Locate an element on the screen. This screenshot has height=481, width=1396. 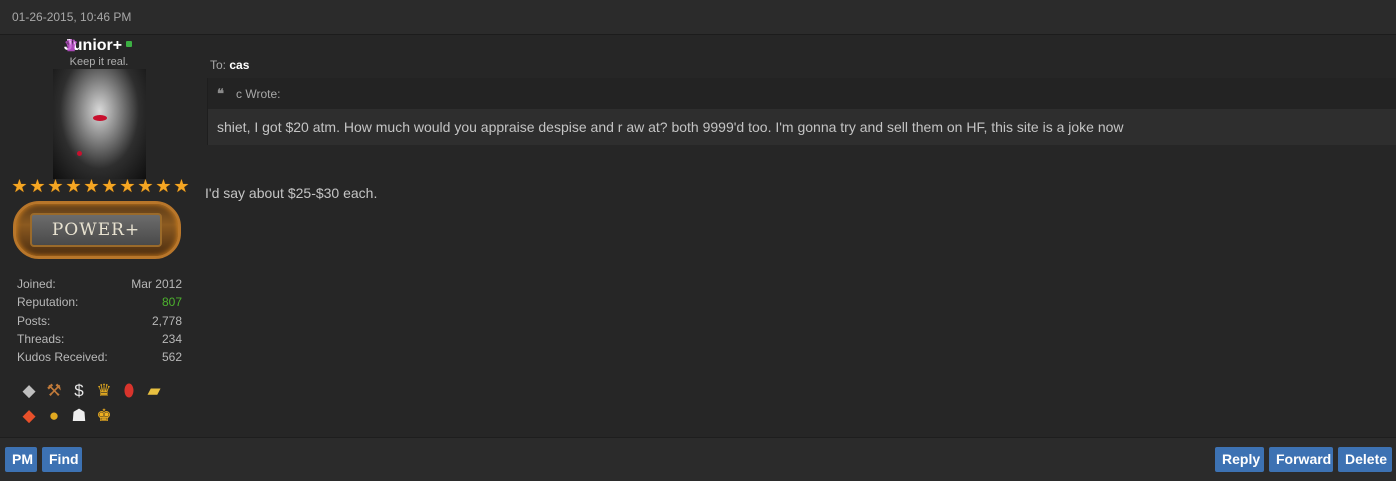
money-bag-icon: $ is located at coordinates (79, 391).